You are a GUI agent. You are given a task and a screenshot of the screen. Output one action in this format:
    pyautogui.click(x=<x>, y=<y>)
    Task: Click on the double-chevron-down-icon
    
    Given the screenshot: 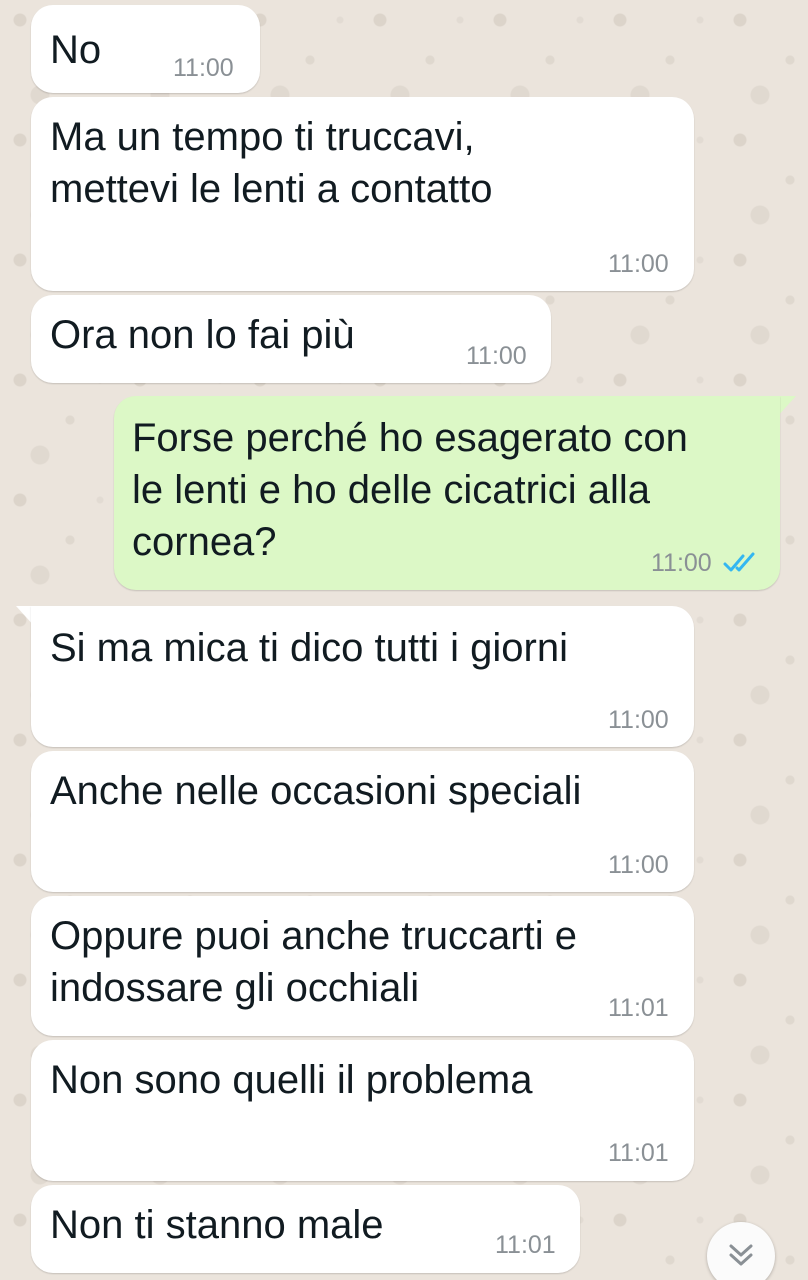 What is the action you would take?
    pyautogui.click(x=741, y=1255)
    